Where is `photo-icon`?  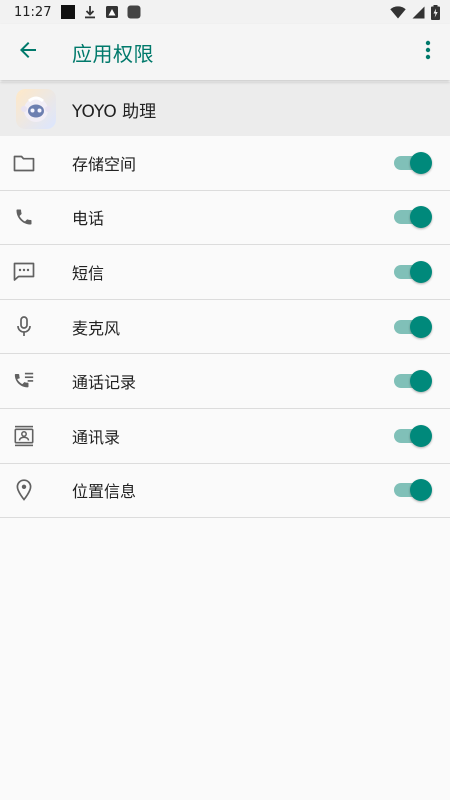 photo-icon is located at coordinates (112, 12).